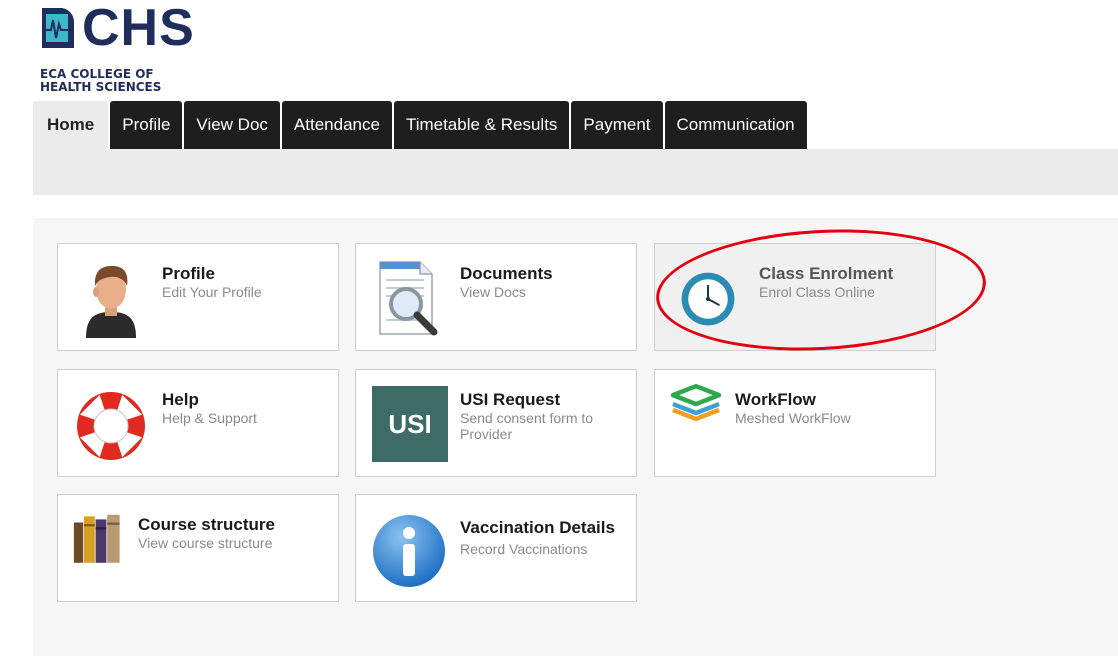 Image resolution: width=1118 pixels, height=656 pixels. I want to click on tile-documents: Documents View Docs, so click(496, 297).